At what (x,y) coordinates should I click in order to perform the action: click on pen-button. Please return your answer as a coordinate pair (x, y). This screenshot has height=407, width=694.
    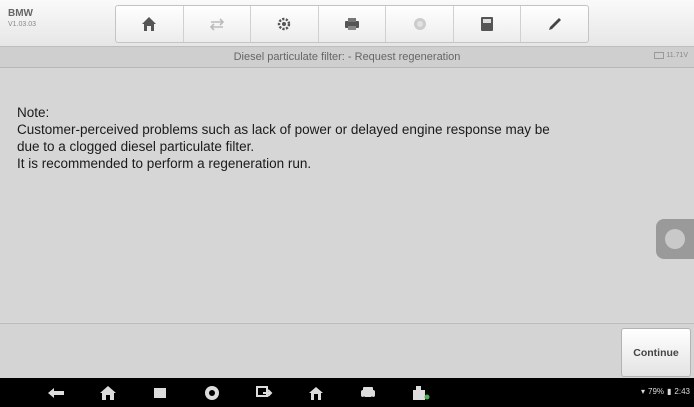
    Looking at the image, I should click on (554, 24).